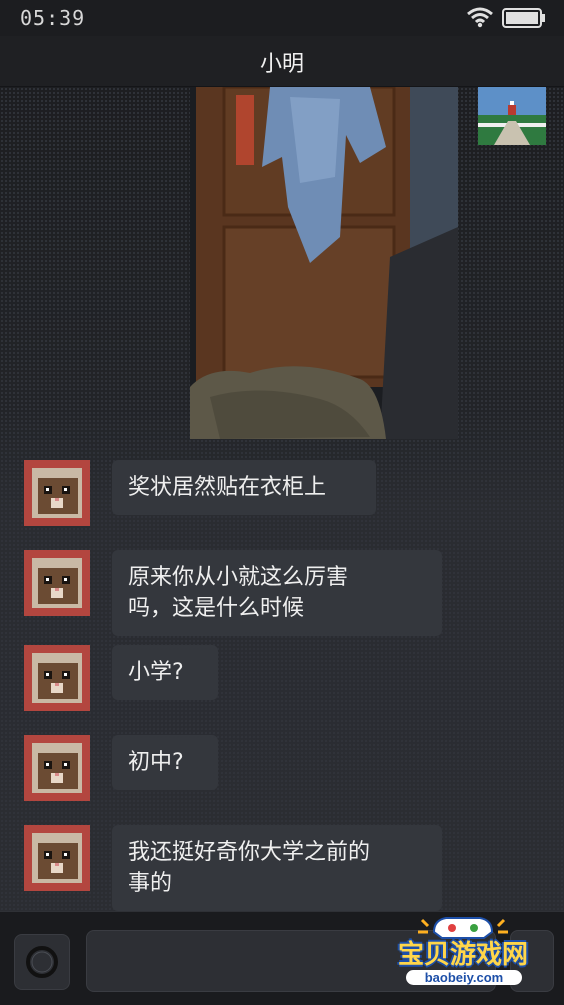 This screenshot has height=1005, width=564. Describe the element at coordinates (523, 18) in the screenshot. I see `battery-icon` at that location.